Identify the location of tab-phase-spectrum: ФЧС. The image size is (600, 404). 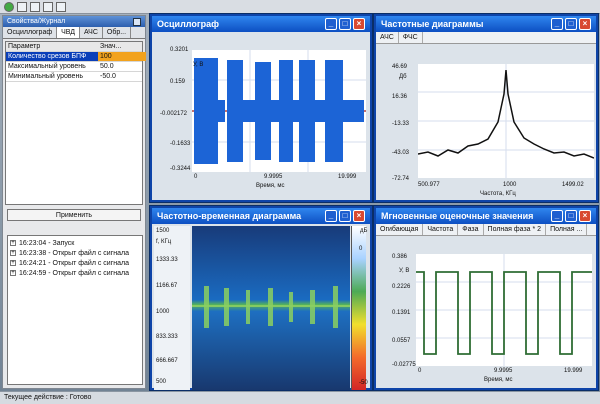
(411, 37).